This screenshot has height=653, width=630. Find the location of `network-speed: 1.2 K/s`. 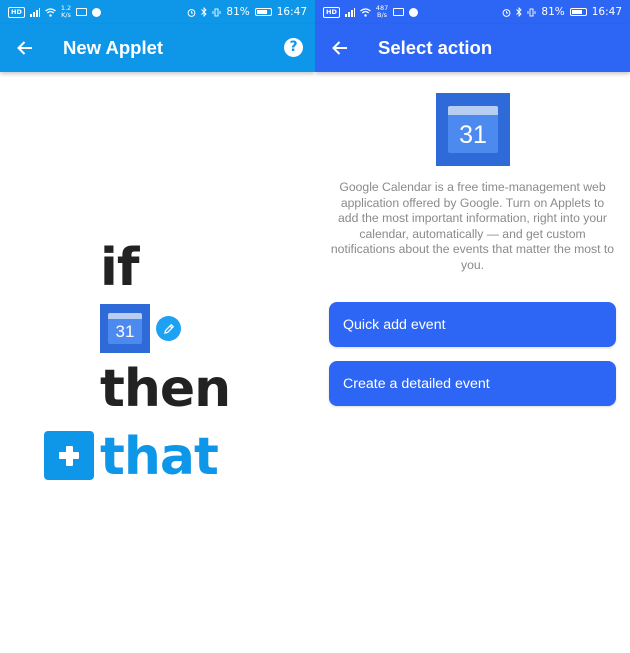

network-speed: 1.2 K/s is located at coordinates (66, 12).